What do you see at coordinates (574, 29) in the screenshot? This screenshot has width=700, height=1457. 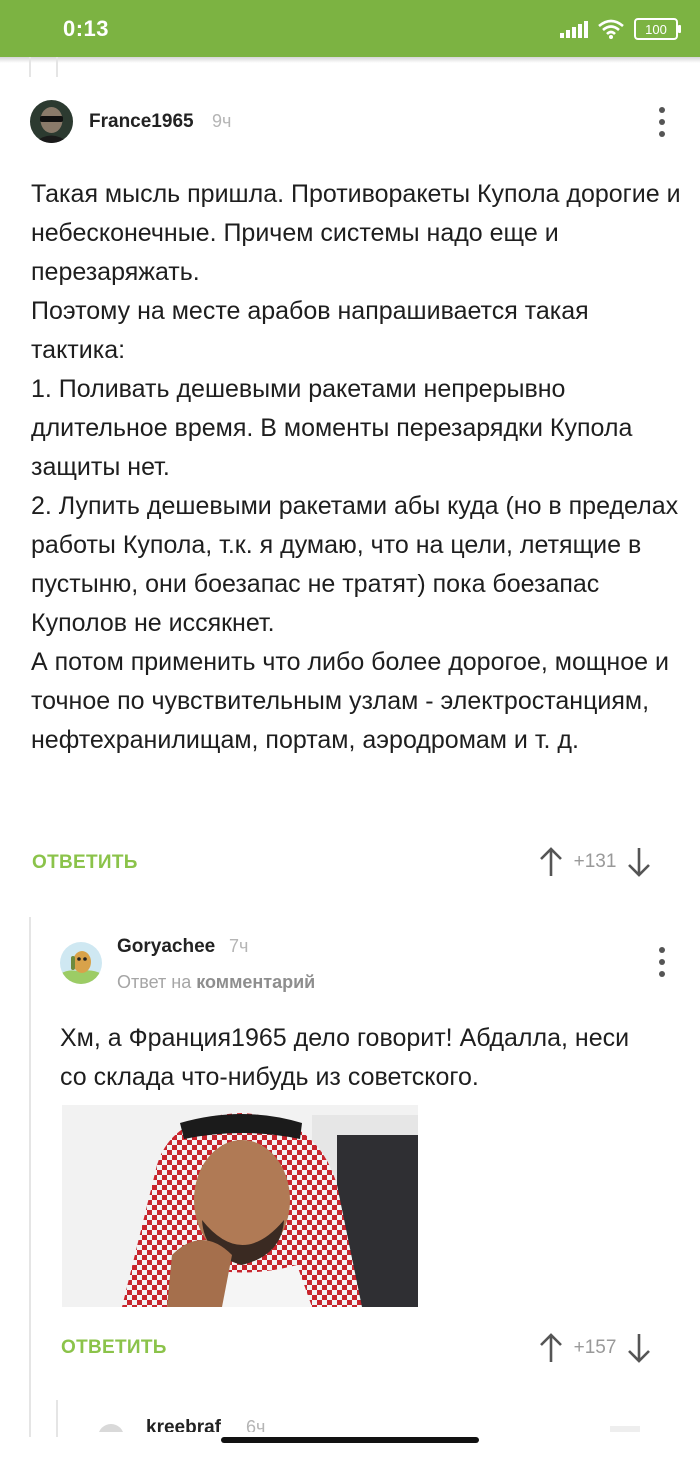 I see `signal-icon` at bounding box center [574, 29].